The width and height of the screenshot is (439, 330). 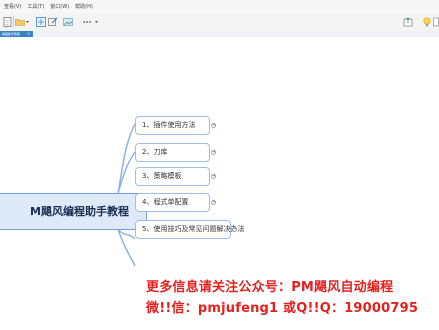 I want to click on open-folder-icon, so click(x=20, y=22).